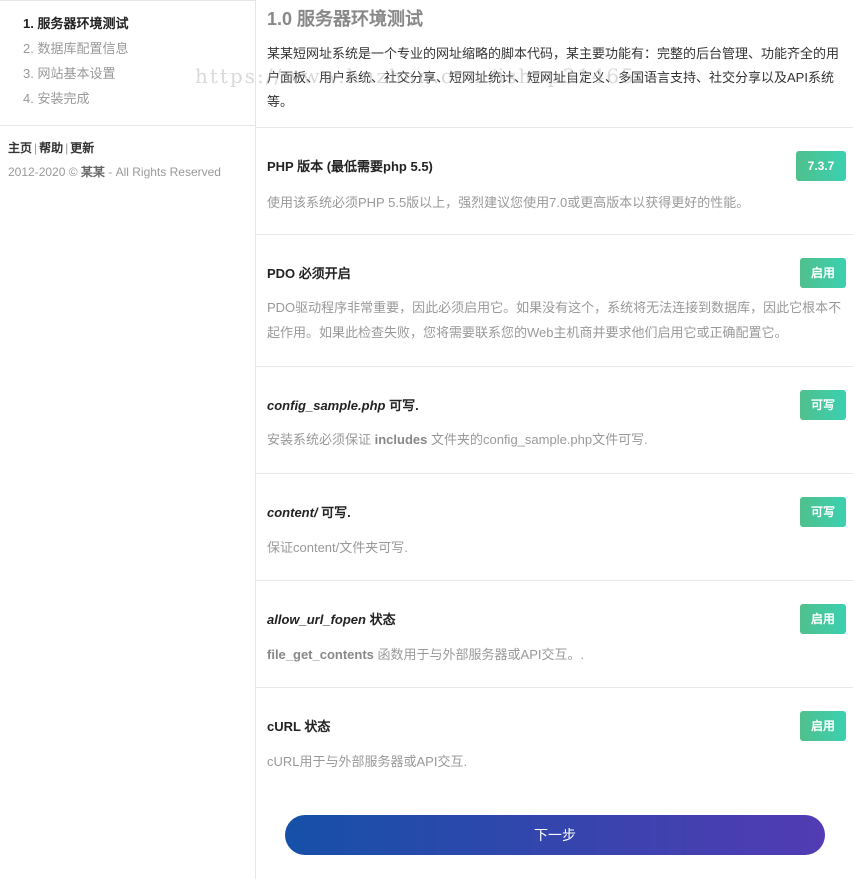  Describe the element at coordinates (76, 48) in the screenshot. I see `step-database-config: 2. 数据库配置信息` at that location.